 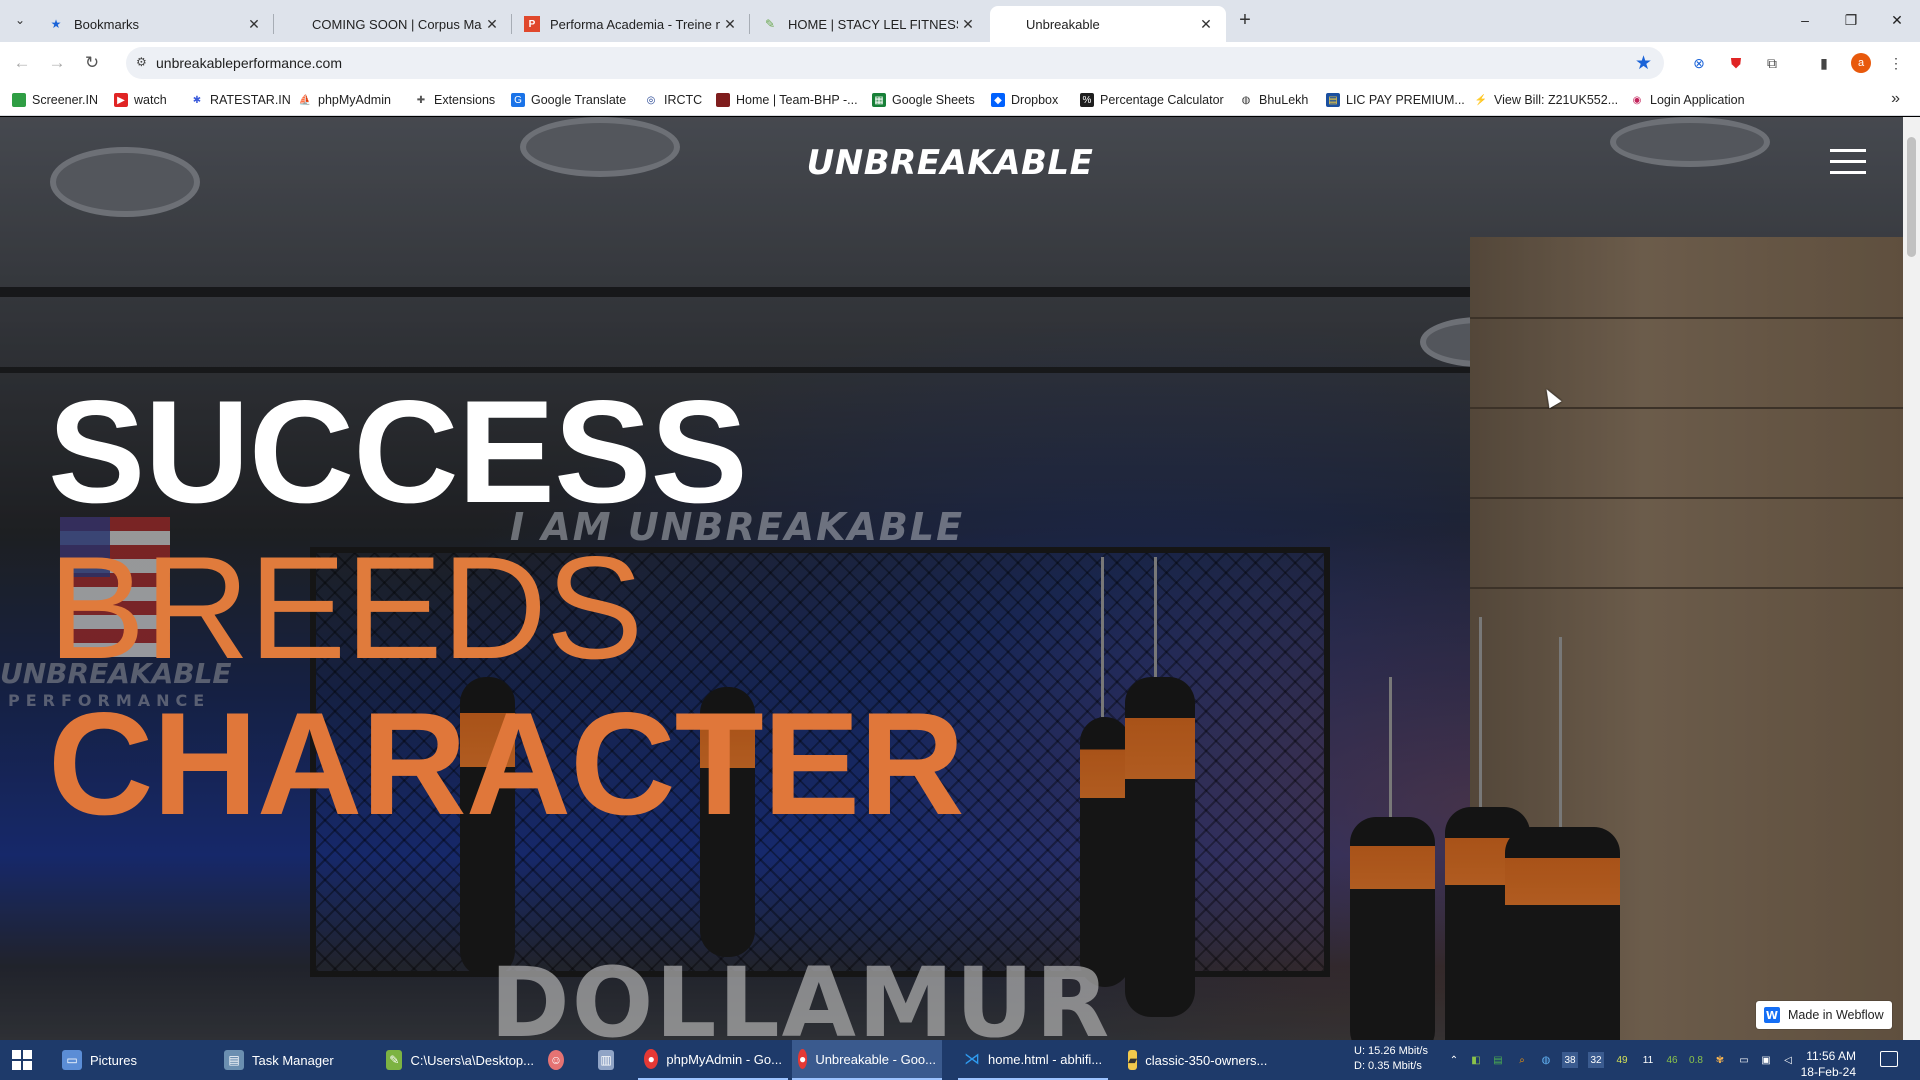 What do you see at coordinates (22, 1060) in the screenshot?
I see `windows-start-icon` at bounding box center [22, 1060].